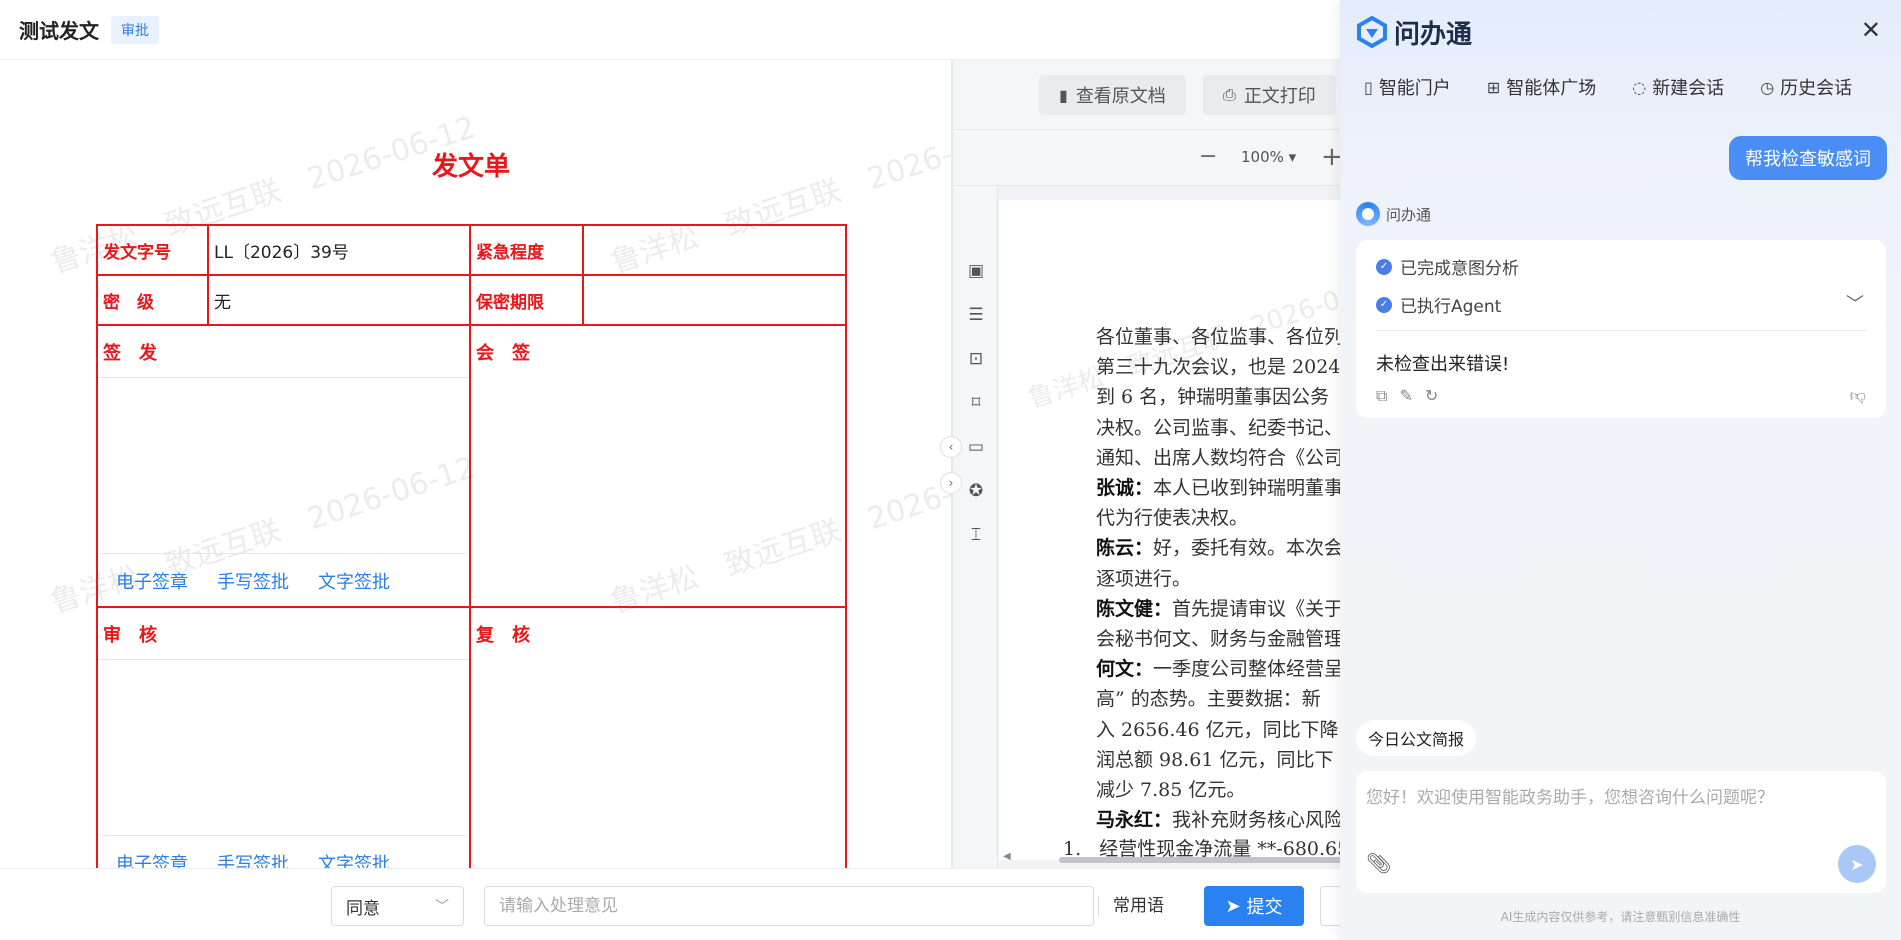 This screenshot has width=1901, height=940. I want to click on nav-new-chat: ◌ 新建会话, so click(1678, 87).